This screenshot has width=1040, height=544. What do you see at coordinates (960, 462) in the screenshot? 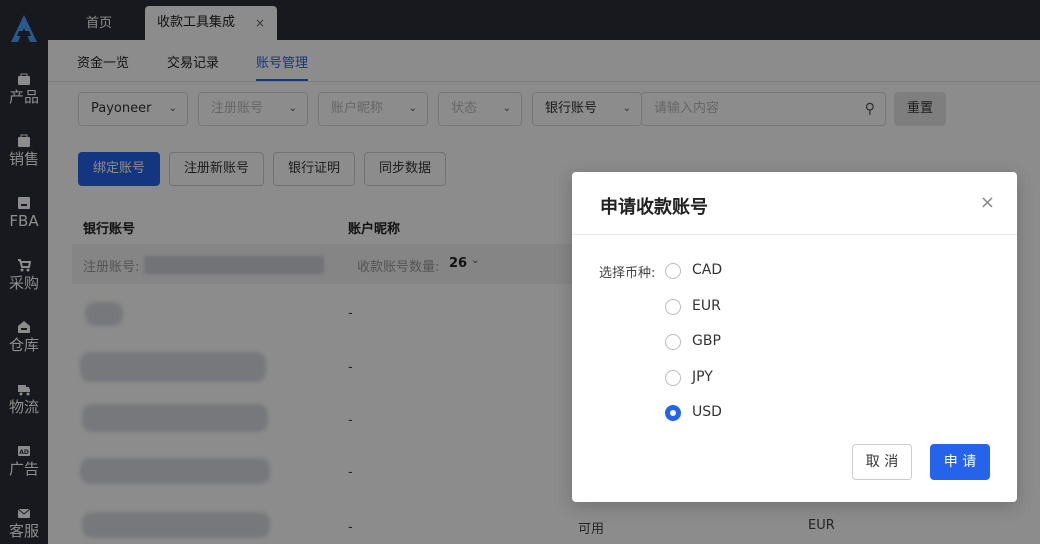
I see `apply-button: 申 请` at bounding box center [960, 462].